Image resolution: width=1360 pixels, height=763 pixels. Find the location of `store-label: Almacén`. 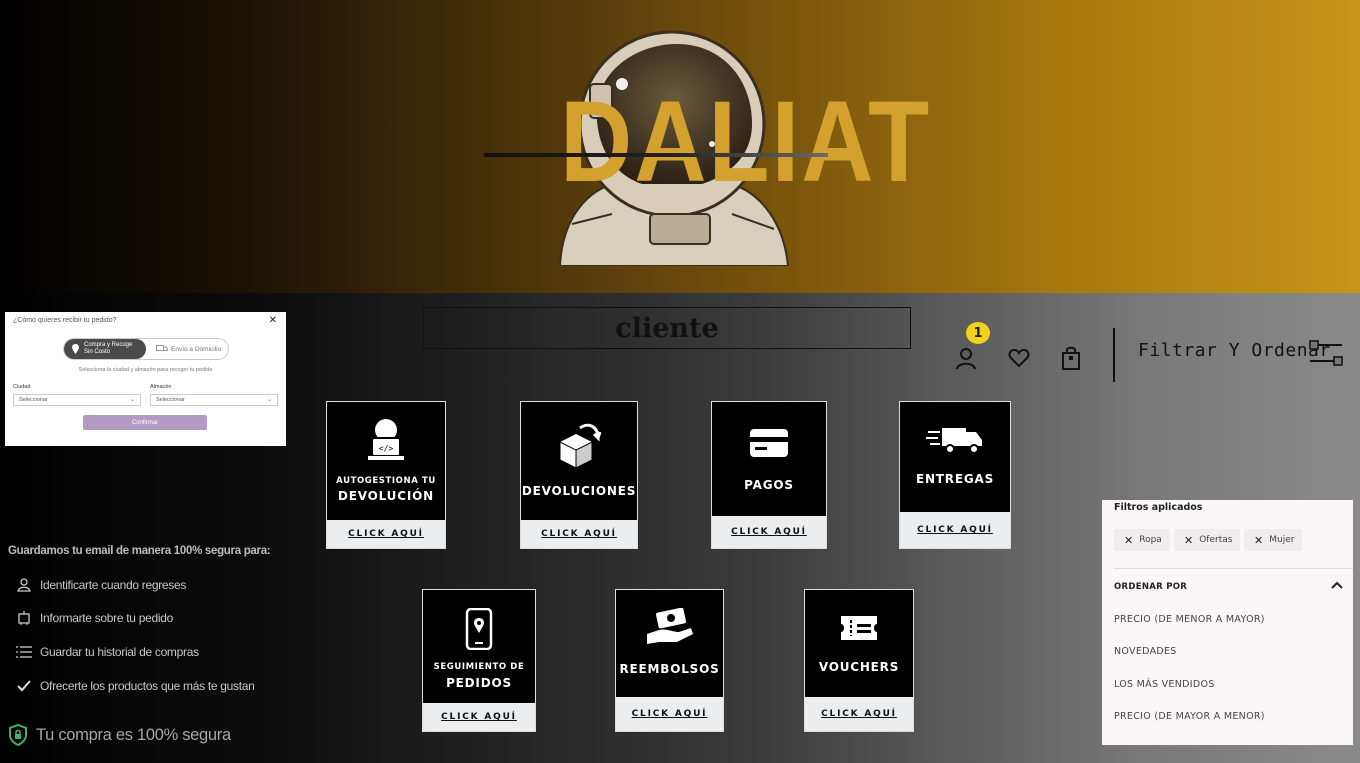

store-label: Almacén is located at coordinates (161, 387).